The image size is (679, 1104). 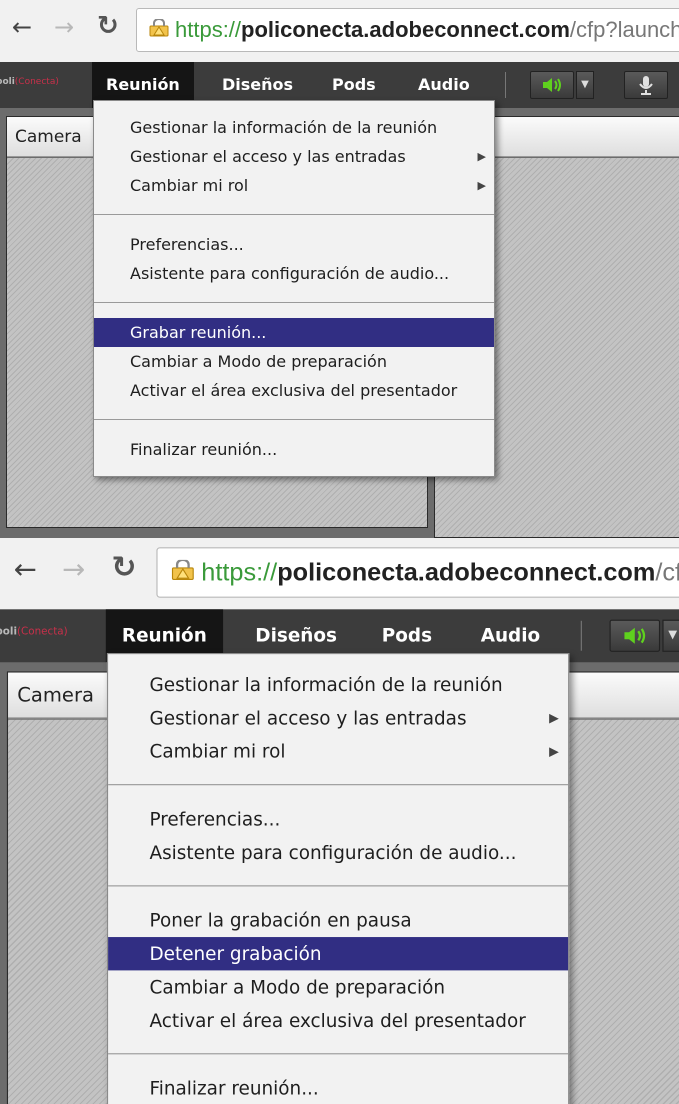 What do you see at coordinates (667, 572) in the screenshot?
I see `url-path: /cfp?la` at bounding box center [667, 572].